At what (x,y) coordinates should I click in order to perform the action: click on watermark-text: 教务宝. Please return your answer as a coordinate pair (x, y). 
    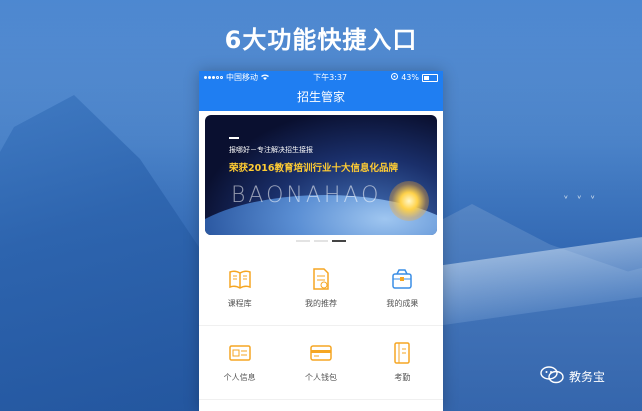
    Looking at the image, I should click on (587, 377).